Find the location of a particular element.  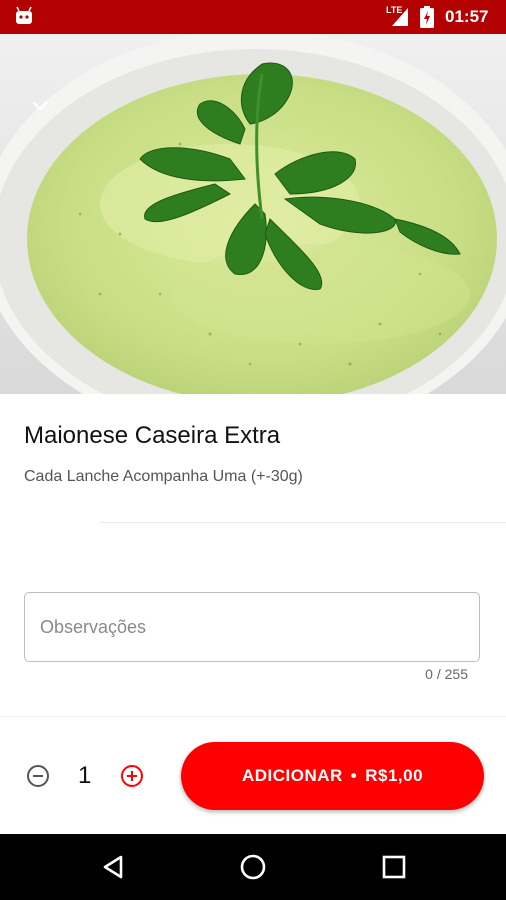

navigation-bar is located at coordinates (253, 867).